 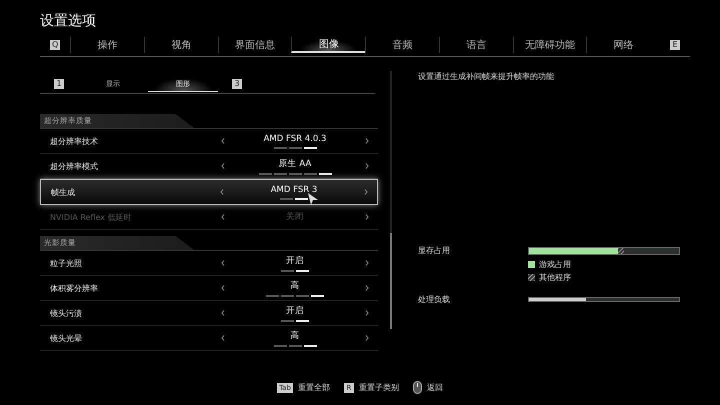 I want to click on setting-row: 粒子光照 开启, so click(x=209, y=263).